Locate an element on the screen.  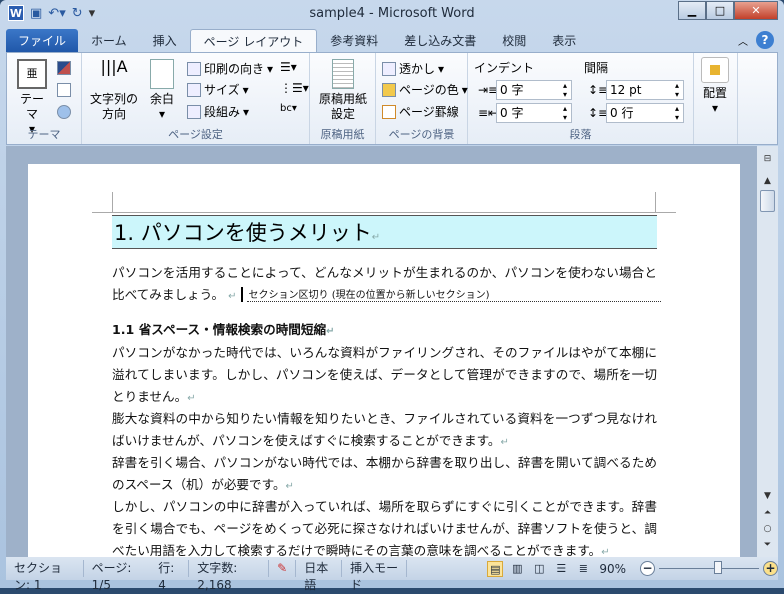
columns-icon is located at coordinates (194, 111).